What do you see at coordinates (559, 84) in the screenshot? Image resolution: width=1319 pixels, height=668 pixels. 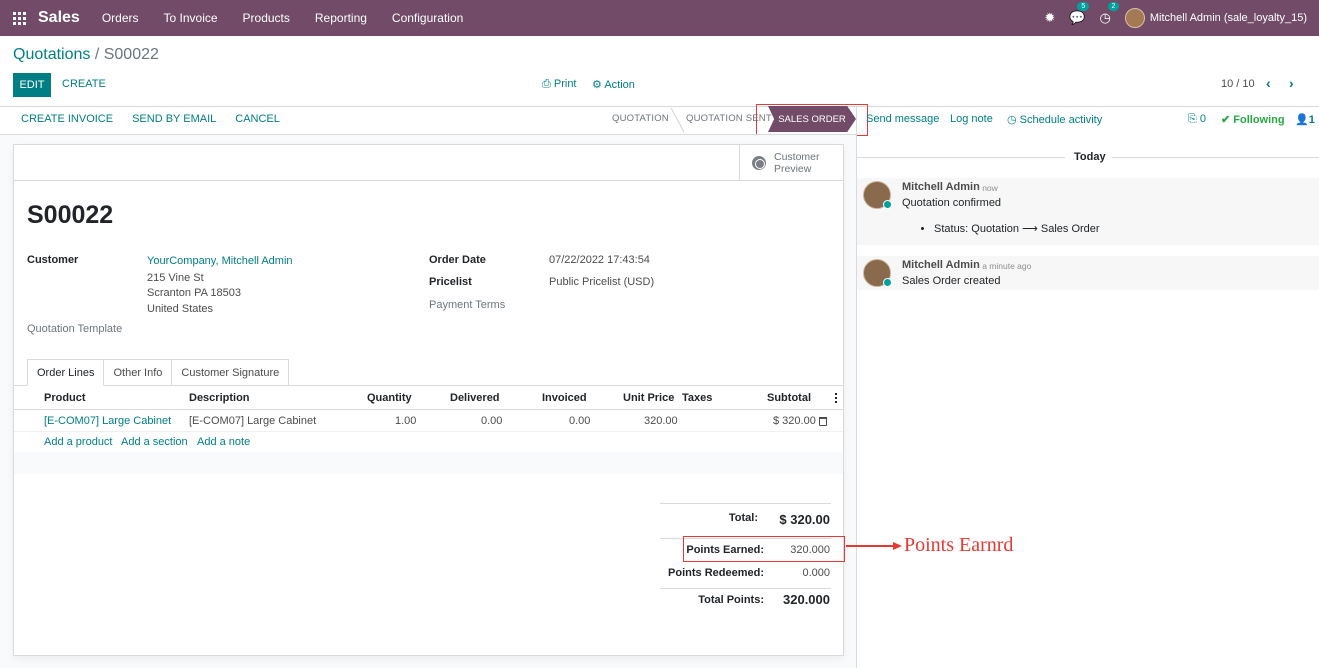 I see `print-button: ⎙ Print` at bounding box center [559, 84].